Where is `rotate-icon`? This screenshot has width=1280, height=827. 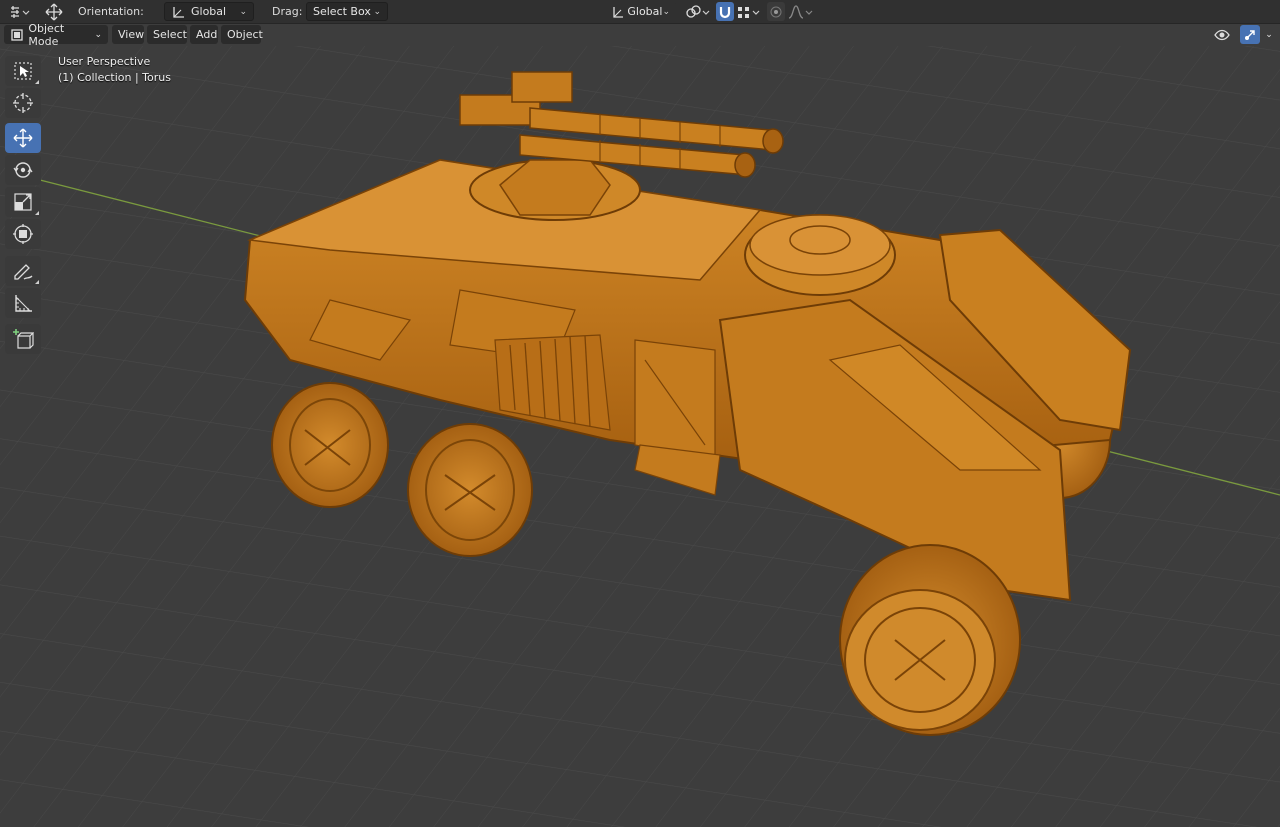
rotate-icon is located at coordinates (23, 170).